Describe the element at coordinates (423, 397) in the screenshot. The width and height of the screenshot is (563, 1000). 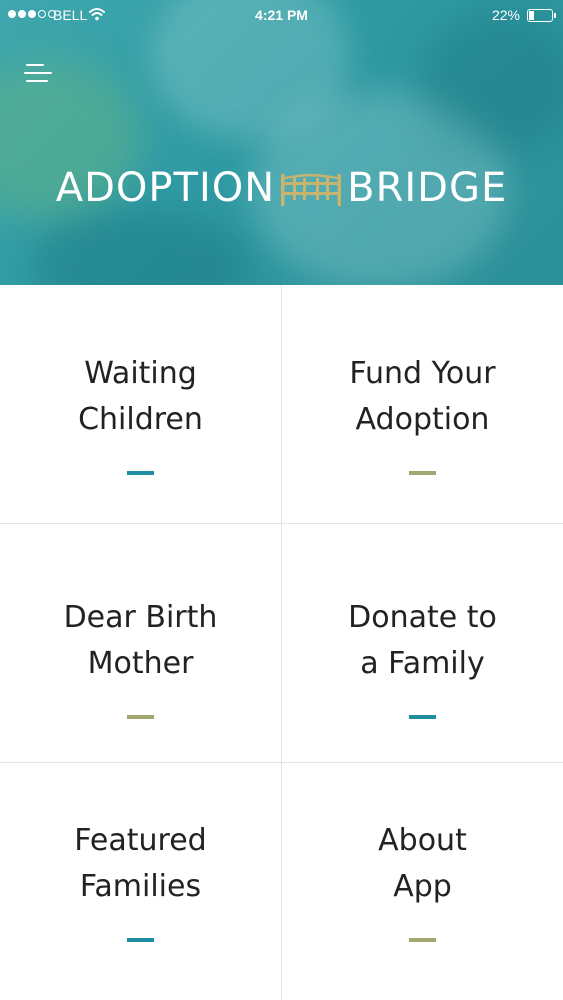
I see `tile-label: Fund Your Adoption` at that location.